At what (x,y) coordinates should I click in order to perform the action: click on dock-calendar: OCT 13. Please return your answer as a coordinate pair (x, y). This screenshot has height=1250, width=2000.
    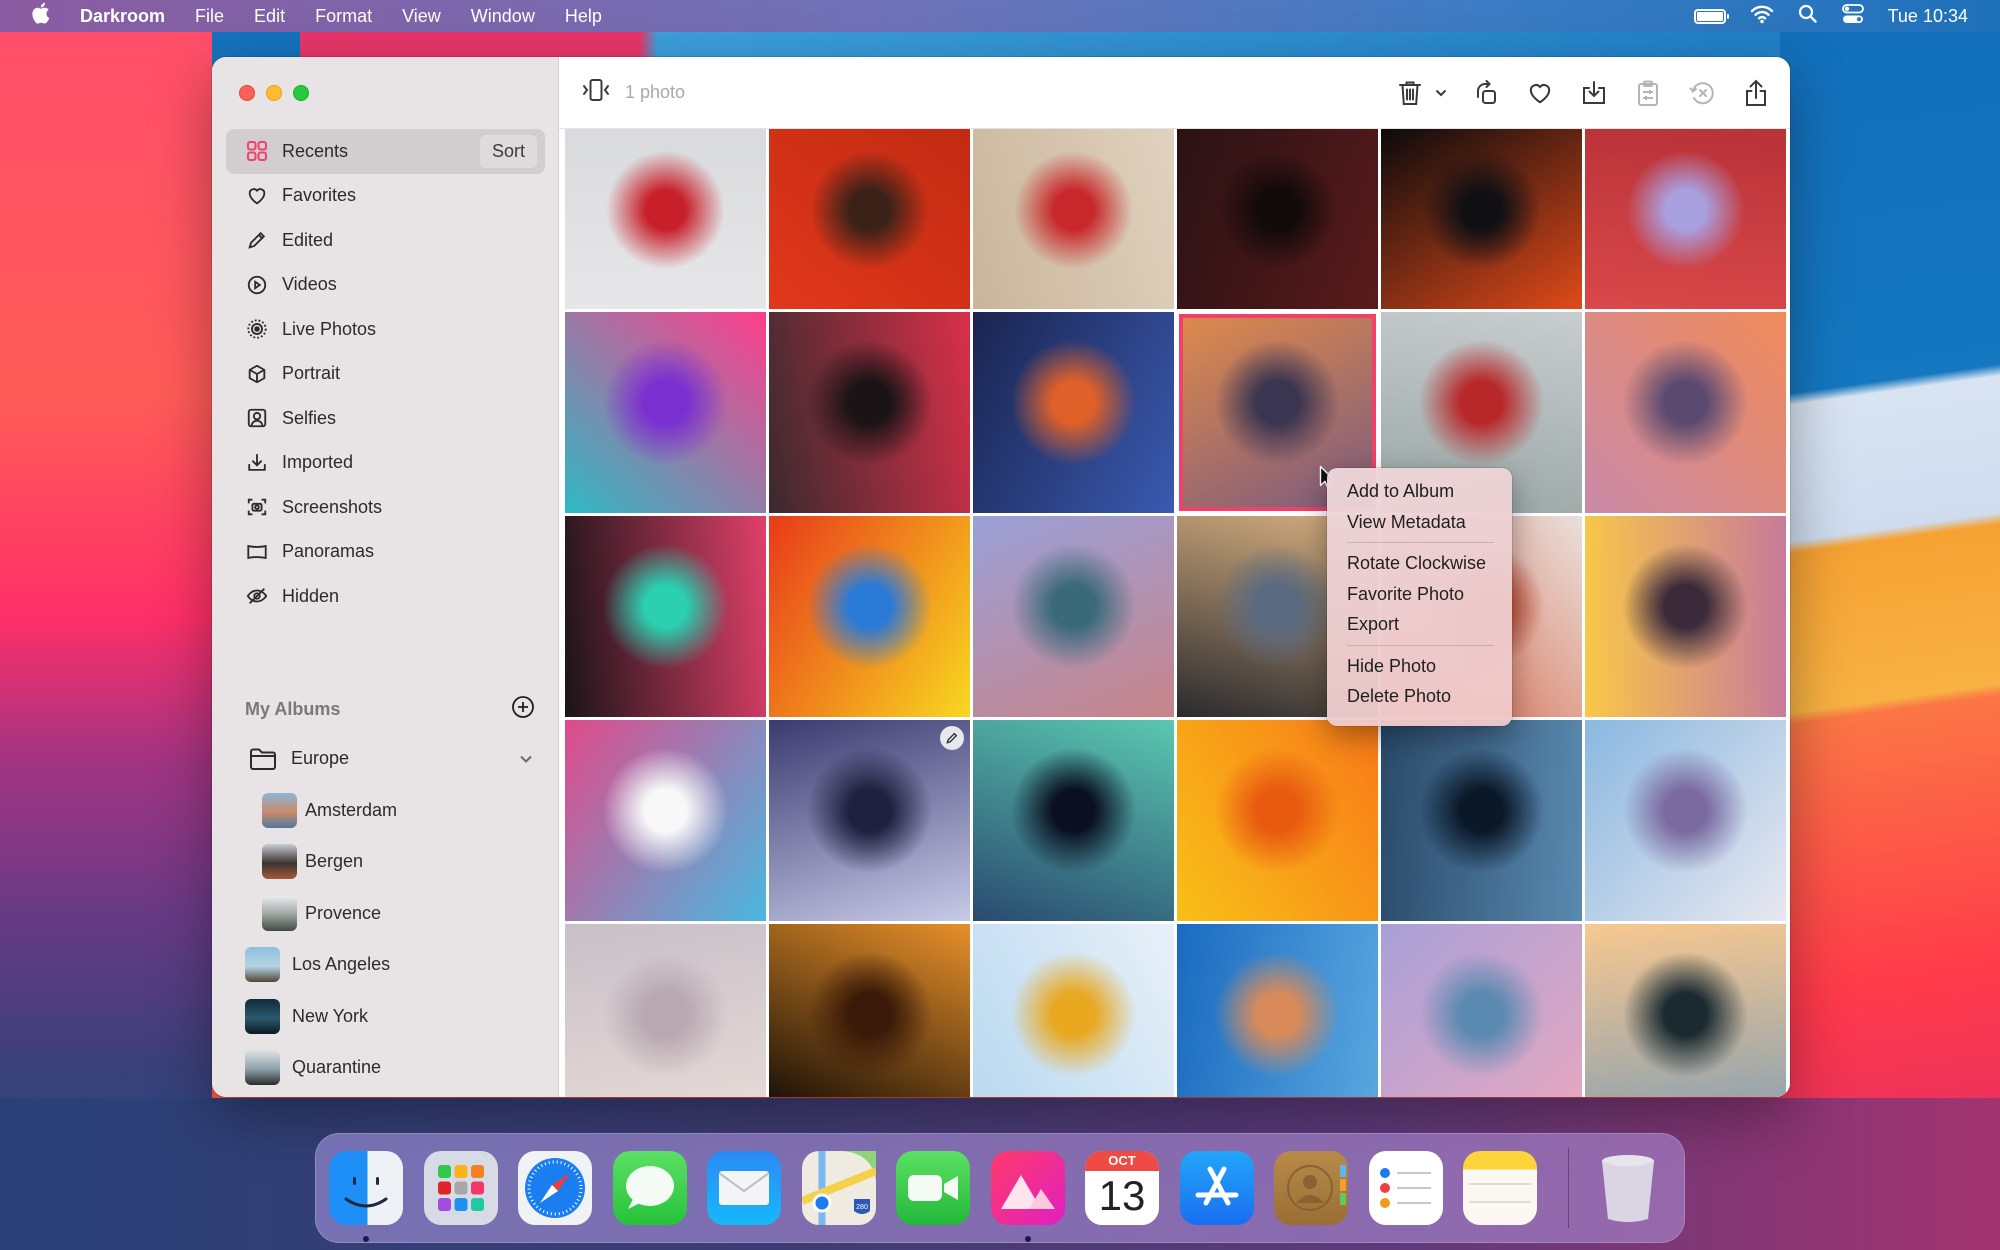
    Looking at the image, I should click on (1122, 1188).